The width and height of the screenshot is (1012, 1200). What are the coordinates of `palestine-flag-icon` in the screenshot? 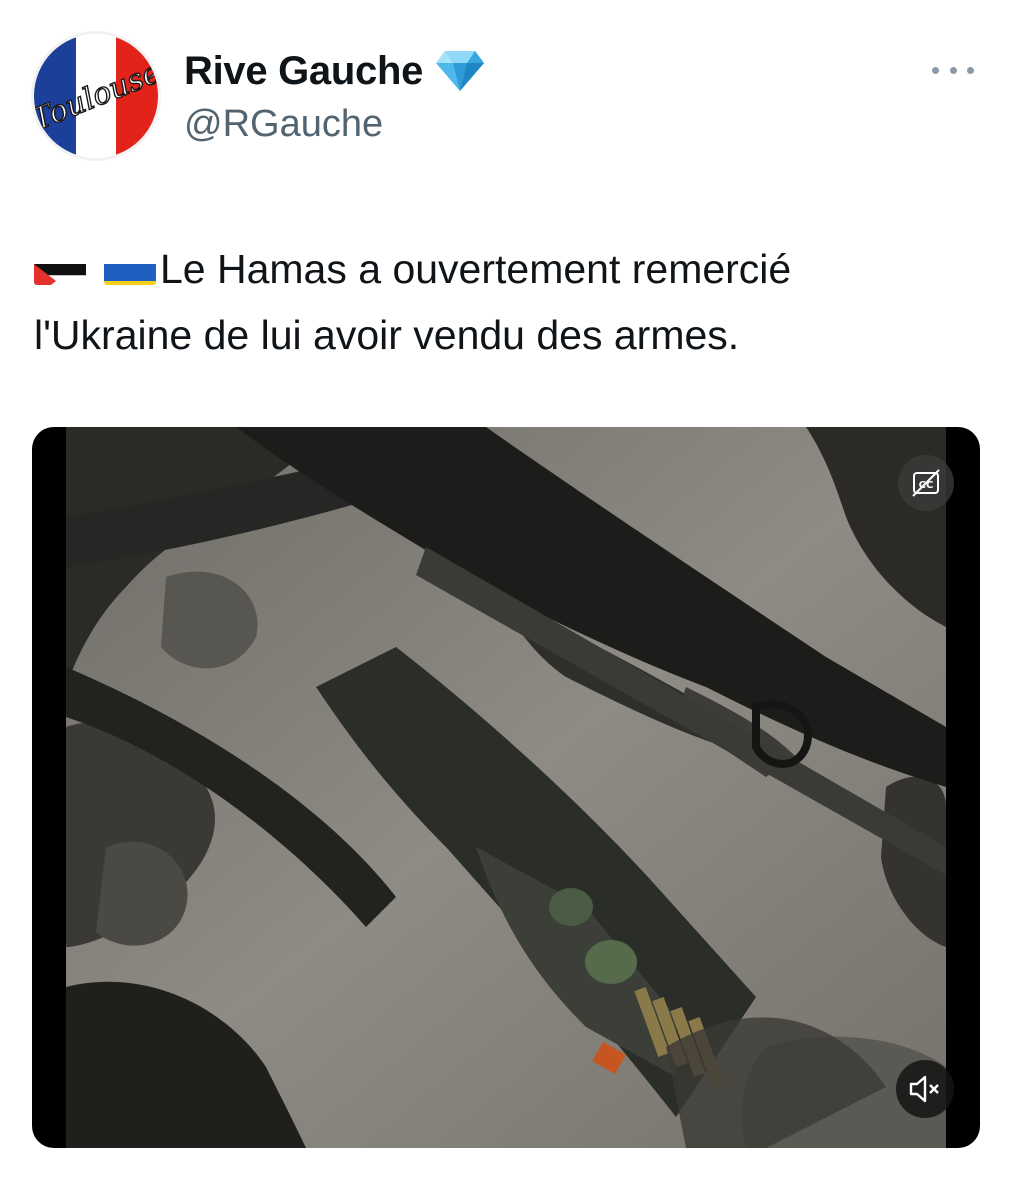 It's located at (60, 268).